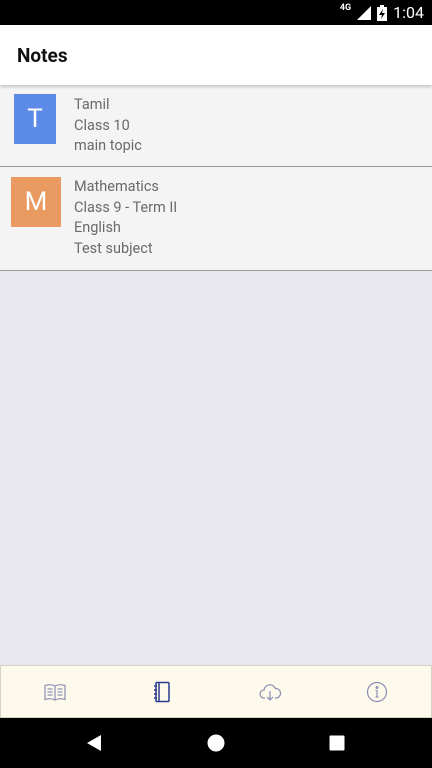 The height and width of the screenshot is (768, 432). Describe the element at coordinates (382, 12) in the screenshot. I see `battery-charging-icon` at that location.